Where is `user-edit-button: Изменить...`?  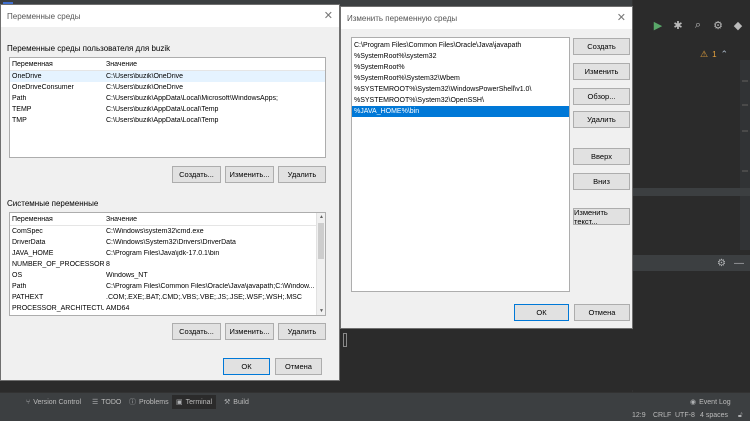
user-edit-button: Изменить... is located at coordinates (249, 174).